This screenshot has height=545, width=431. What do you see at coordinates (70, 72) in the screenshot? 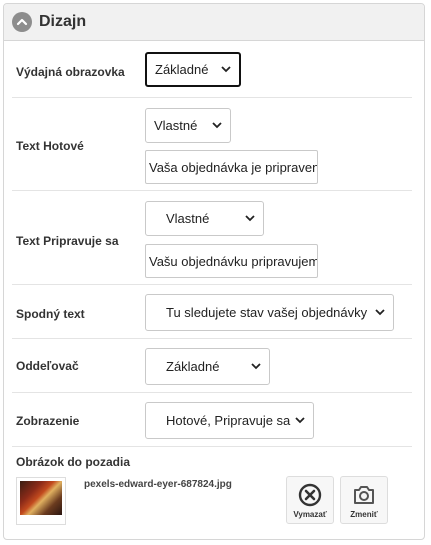
I see `vydajna-obrazovka-label: Výdajná obrazovka` at bounding box center [70, 72].